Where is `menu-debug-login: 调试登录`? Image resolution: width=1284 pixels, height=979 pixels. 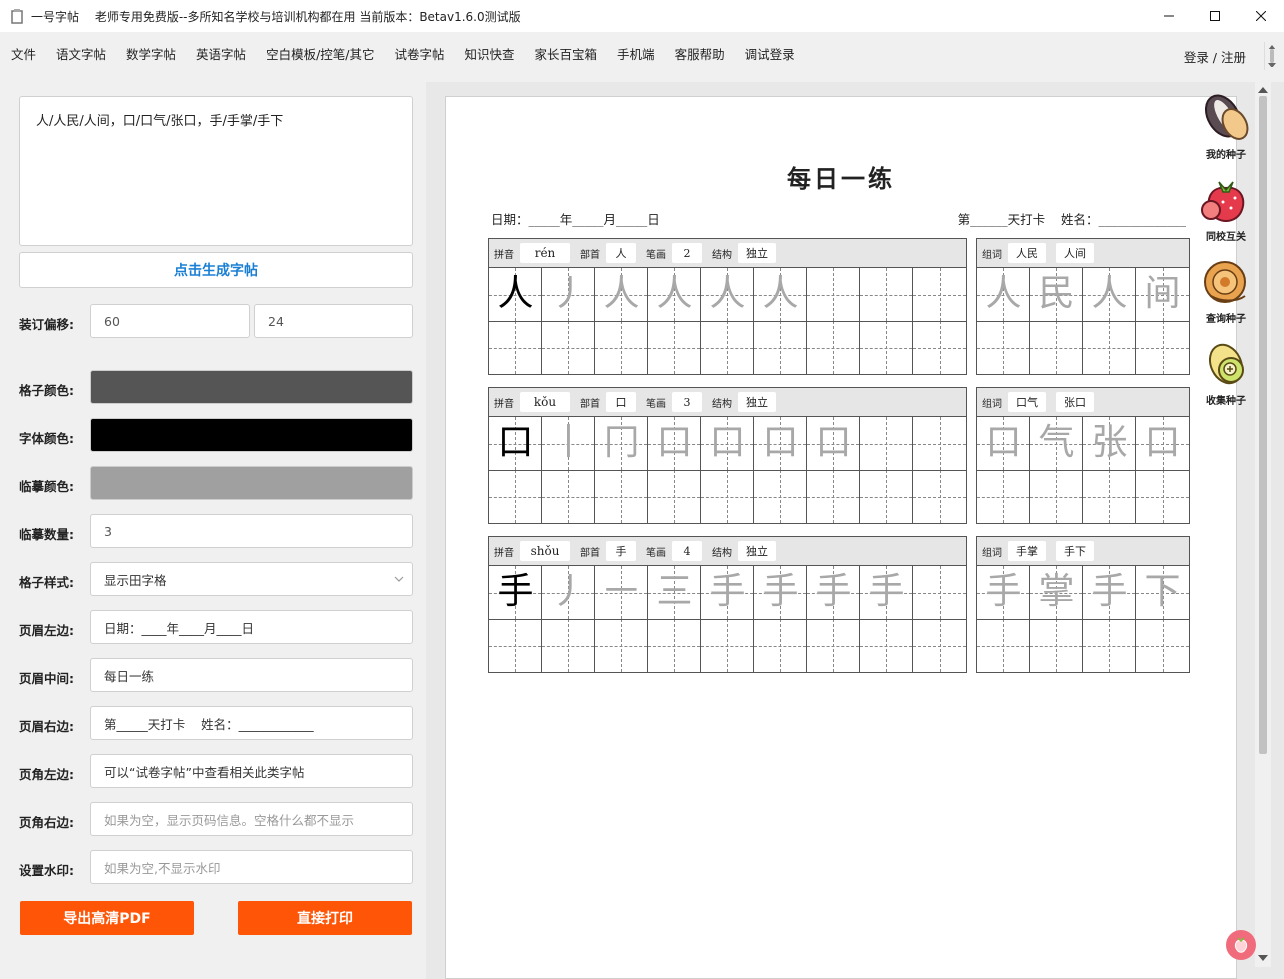 menu-debug-login: 调试登录 is located at coordinates (770, 53).